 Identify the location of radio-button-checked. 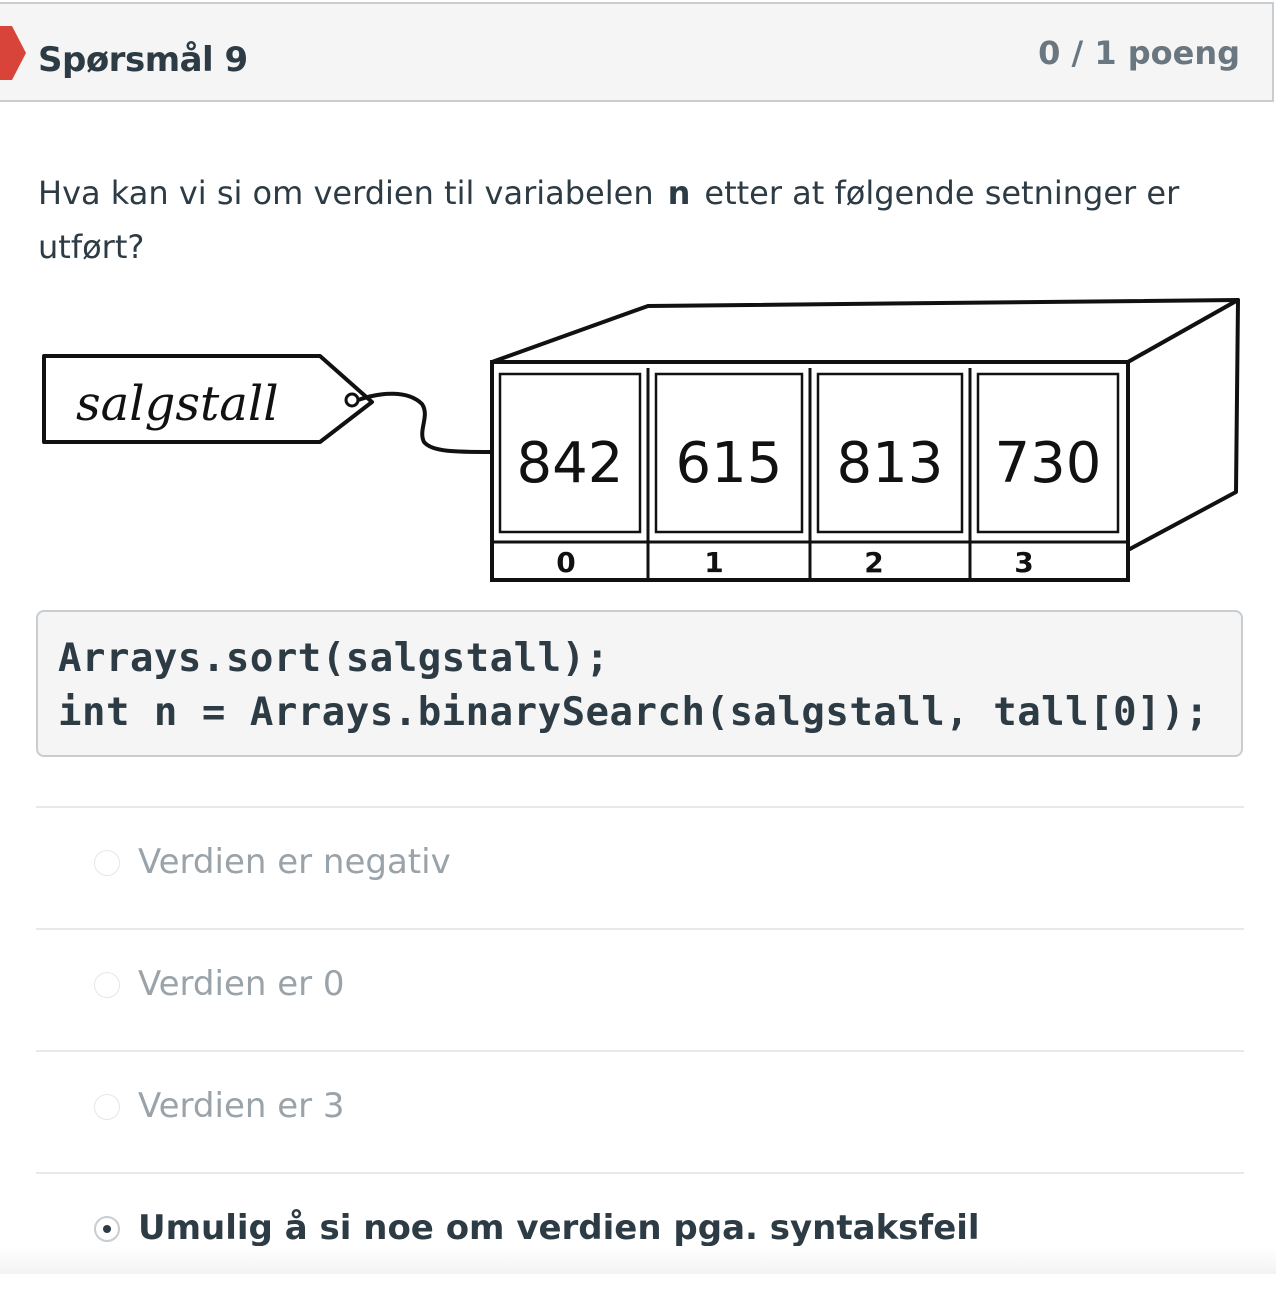
(107, 1229).